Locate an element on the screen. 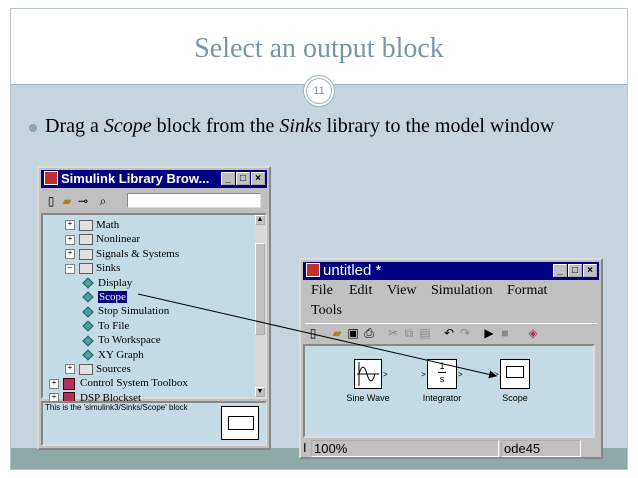 Image resolution: width=638 pixels, height=478 pixels. tree-item-to-file: To File is located at coordinates (105, 326).